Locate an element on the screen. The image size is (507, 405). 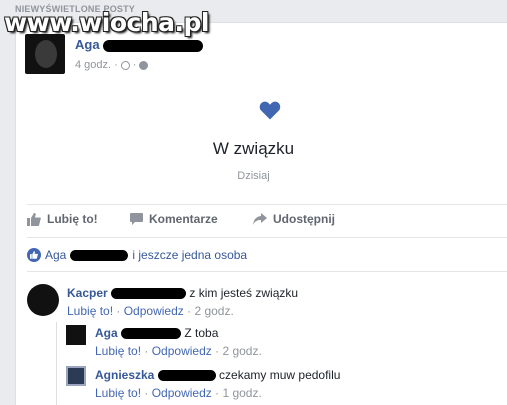
reply-thread-line is located at coordinates (56, 363).